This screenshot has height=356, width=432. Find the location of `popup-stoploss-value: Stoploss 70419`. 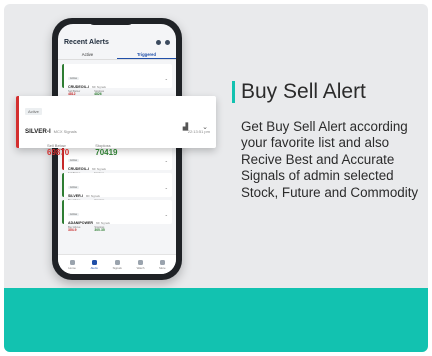

popup-stoploss-value: Stoploss 70419 is located at coordinates (106, 150).